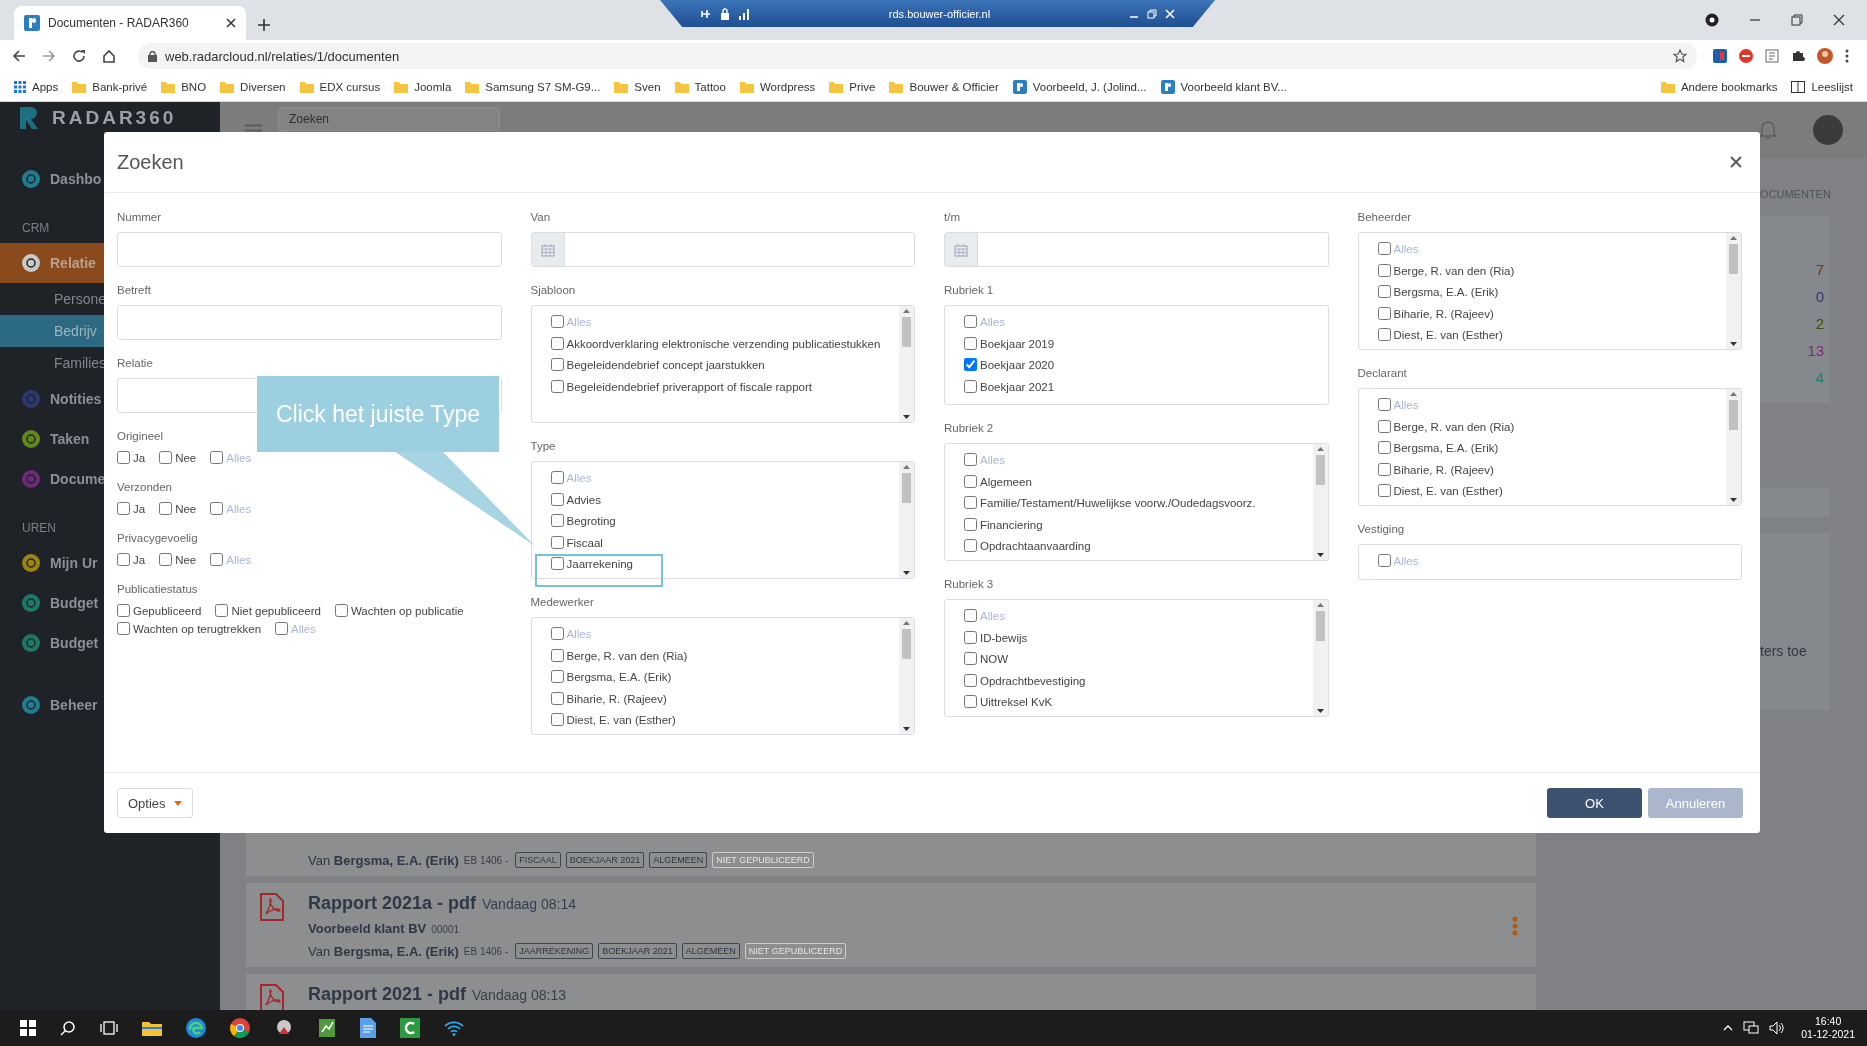  What do you see at coordinates (1006, 481) in the screenshot?
I see `option-label: Algemeen` at bounding box center [1006, 481].